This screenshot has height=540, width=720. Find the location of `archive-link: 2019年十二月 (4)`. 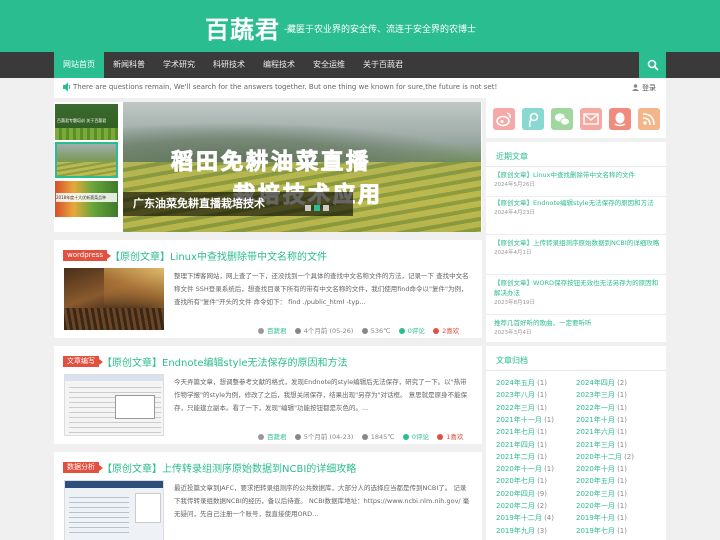

archive-link: 2019年十二月 (4) is located at coordinates (525, 518).